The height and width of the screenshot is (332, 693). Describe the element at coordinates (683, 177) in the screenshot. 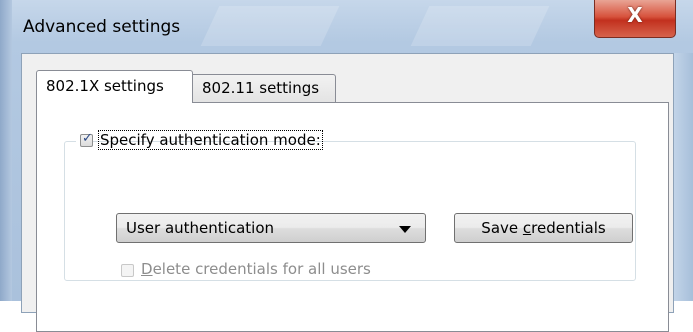

I see `window-right-edge` at that location.